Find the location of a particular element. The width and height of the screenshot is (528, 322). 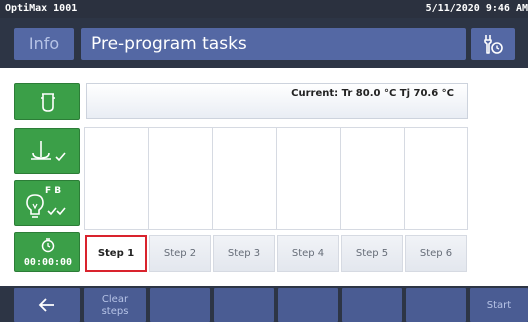

step-tab-5: Step 5 is located at coordinates (372, 253).